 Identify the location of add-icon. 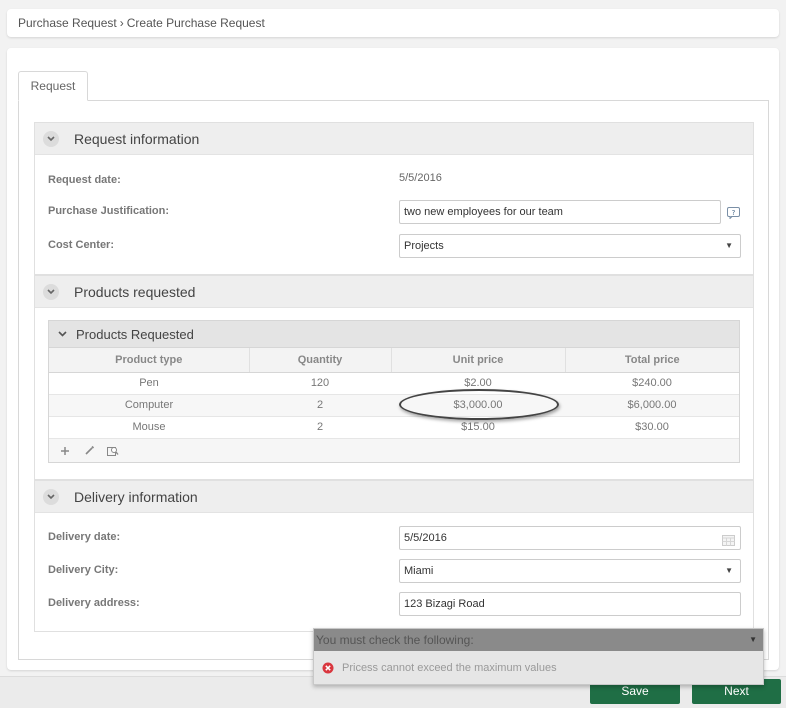
(65, 451).